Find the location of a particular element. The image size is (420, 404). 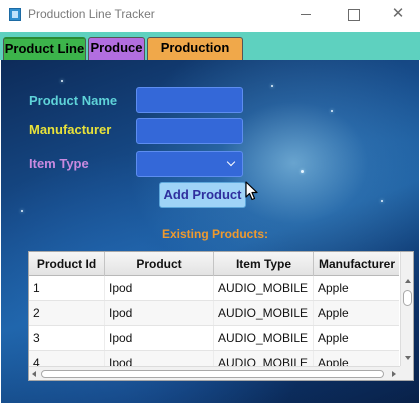

product-name-input is located at coordinates (189, 100).